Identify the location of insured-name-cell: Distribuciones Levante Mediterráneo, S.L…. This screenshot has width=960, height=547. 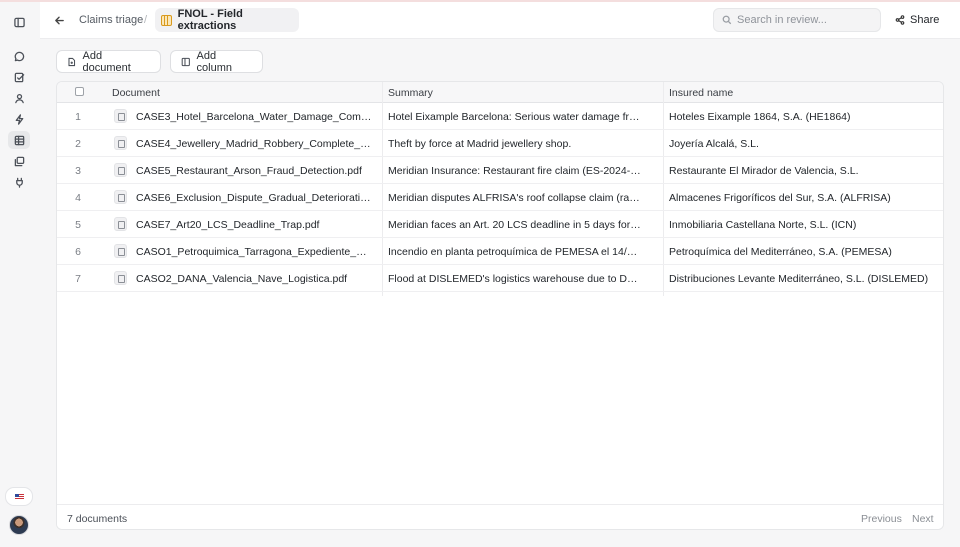
(804, 279).